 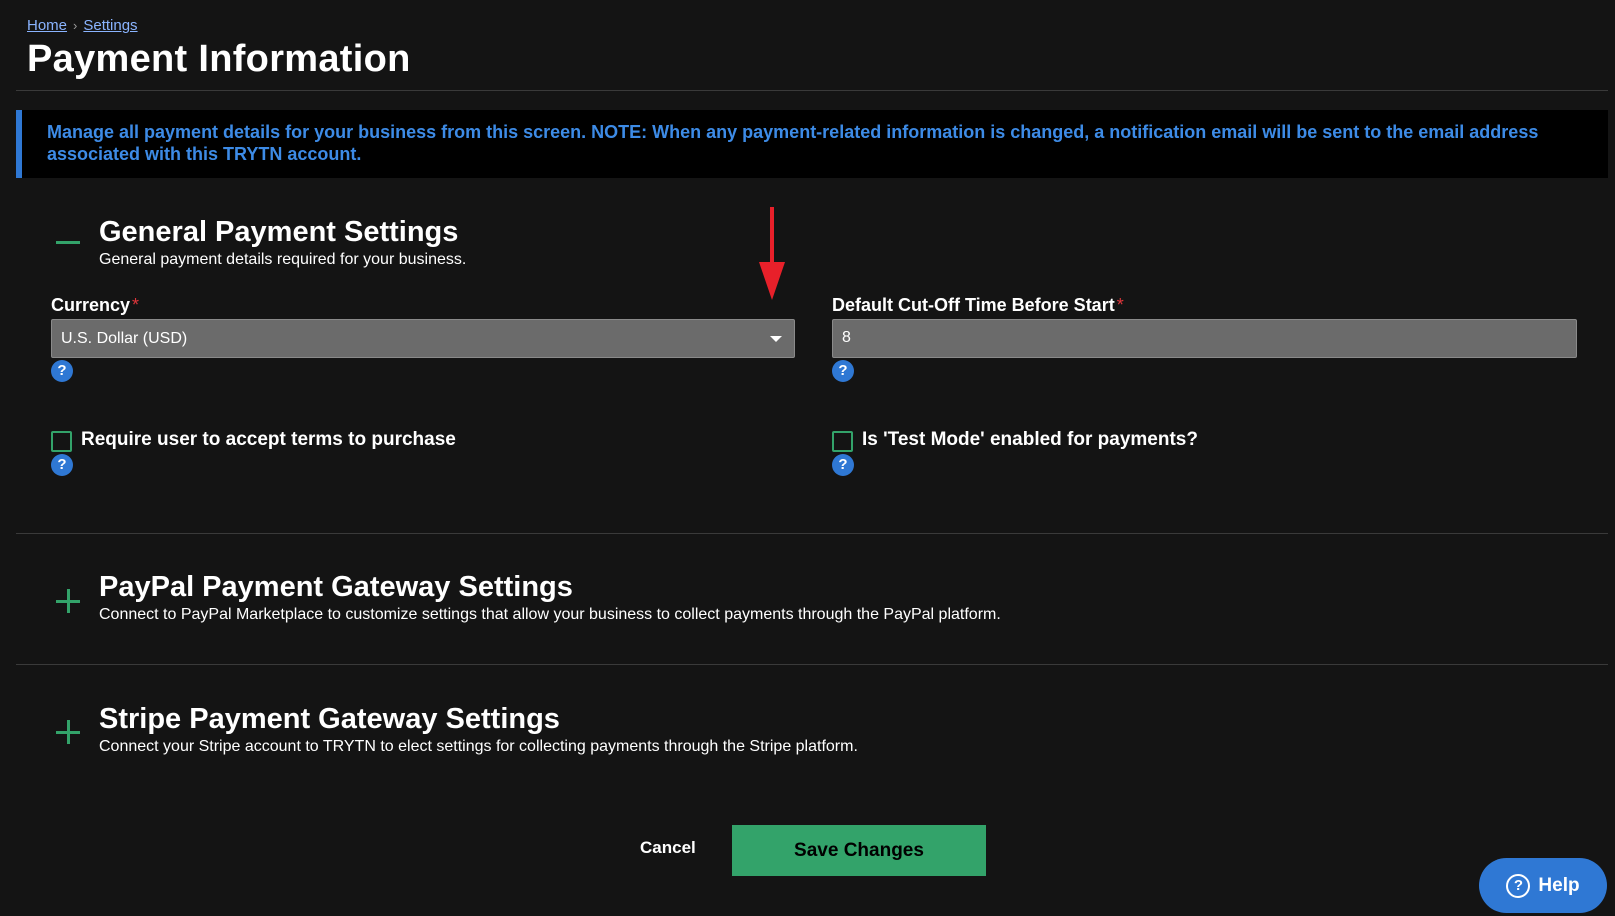 I want to click on paypal-section-title: PayPal Payment Gateway Settings, so click(x=336, y=587).